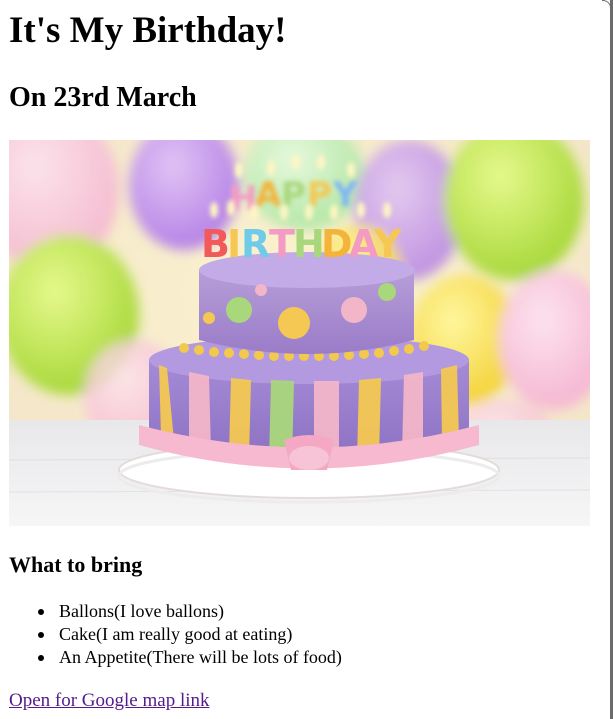 This screenshot has width=613, height=719. What do you see at coordinates (234, 244) in the screenshot?
I see `svg-text: I` at bounding box center [234, 244].